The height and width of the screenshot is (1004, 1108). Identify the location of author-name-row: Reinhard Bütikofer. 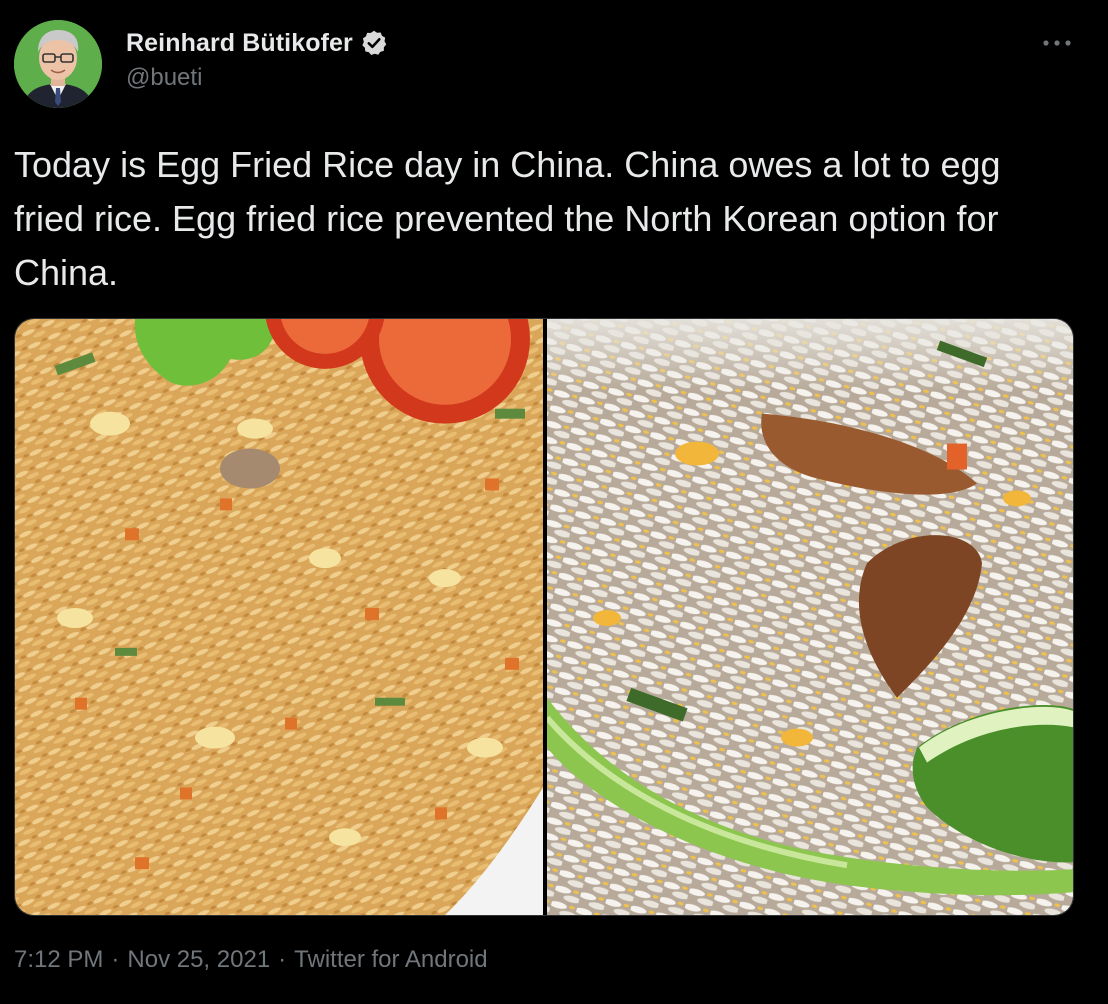
(257, 43).